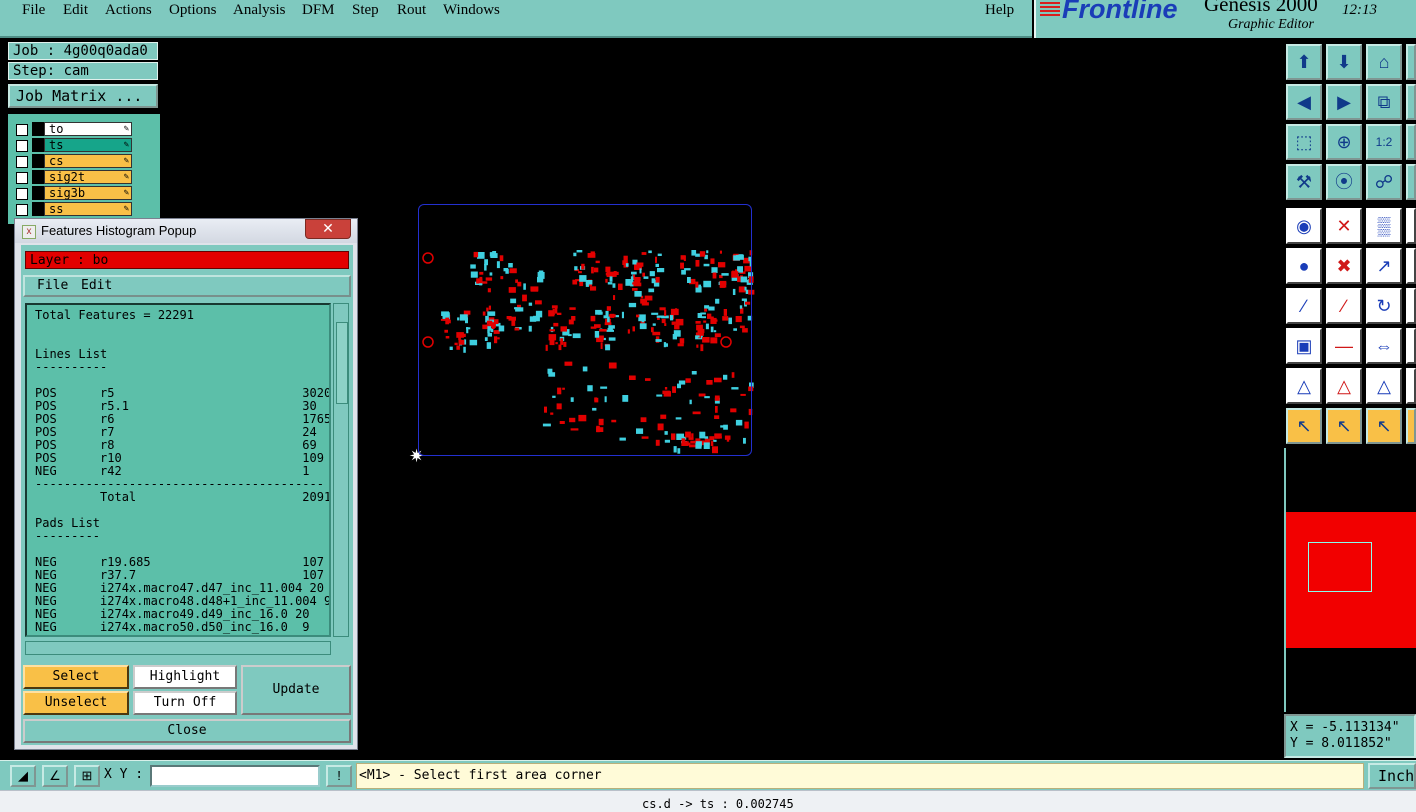 This screenshot has width=1416, height=812. I want to click on scroll-thumb, so click(342, 363).